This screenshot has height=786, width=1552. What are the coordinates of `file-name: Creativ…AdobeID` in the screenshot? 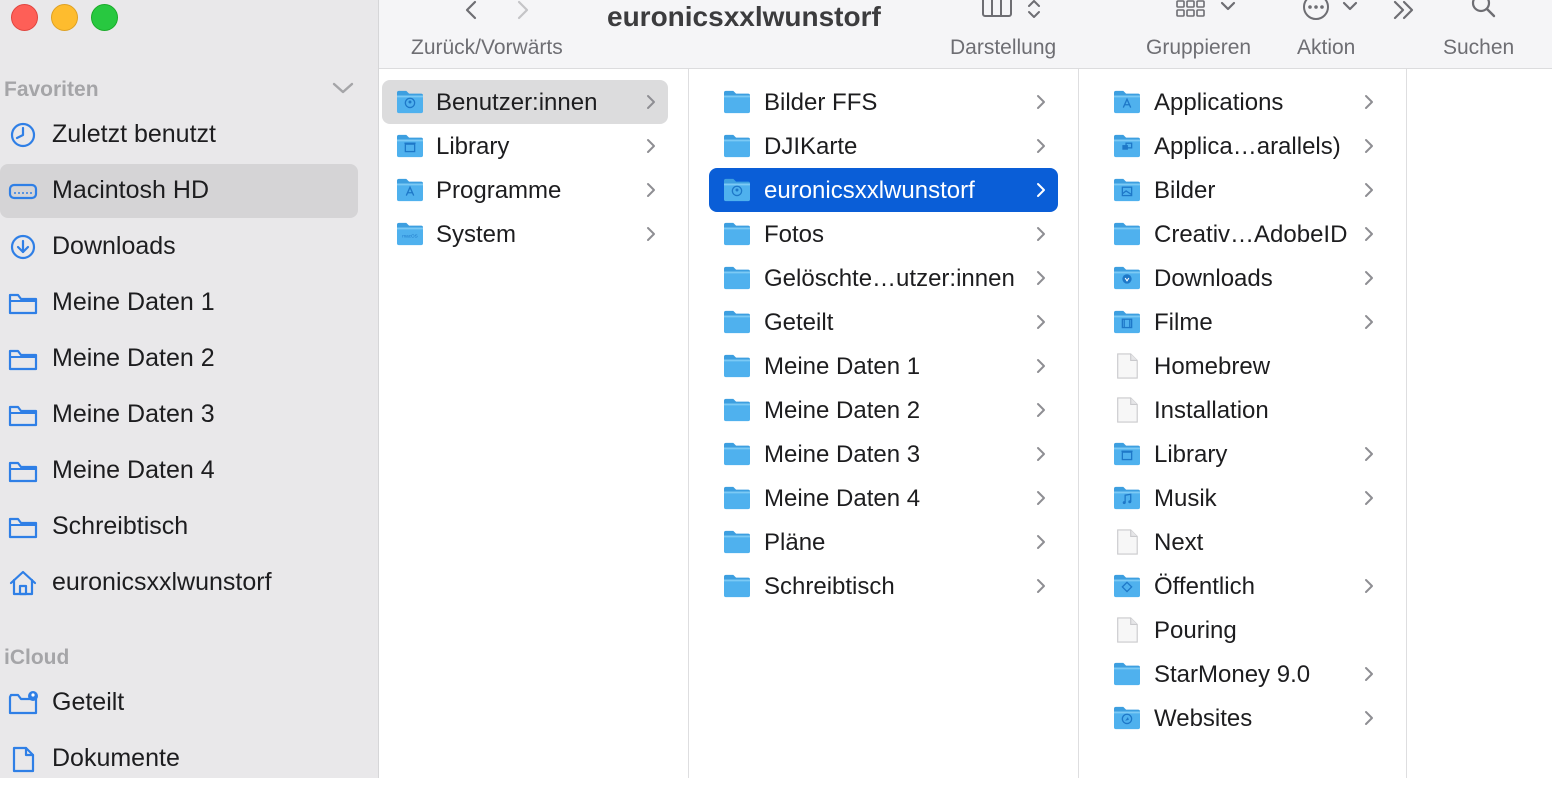 It's located at (1251, 234).